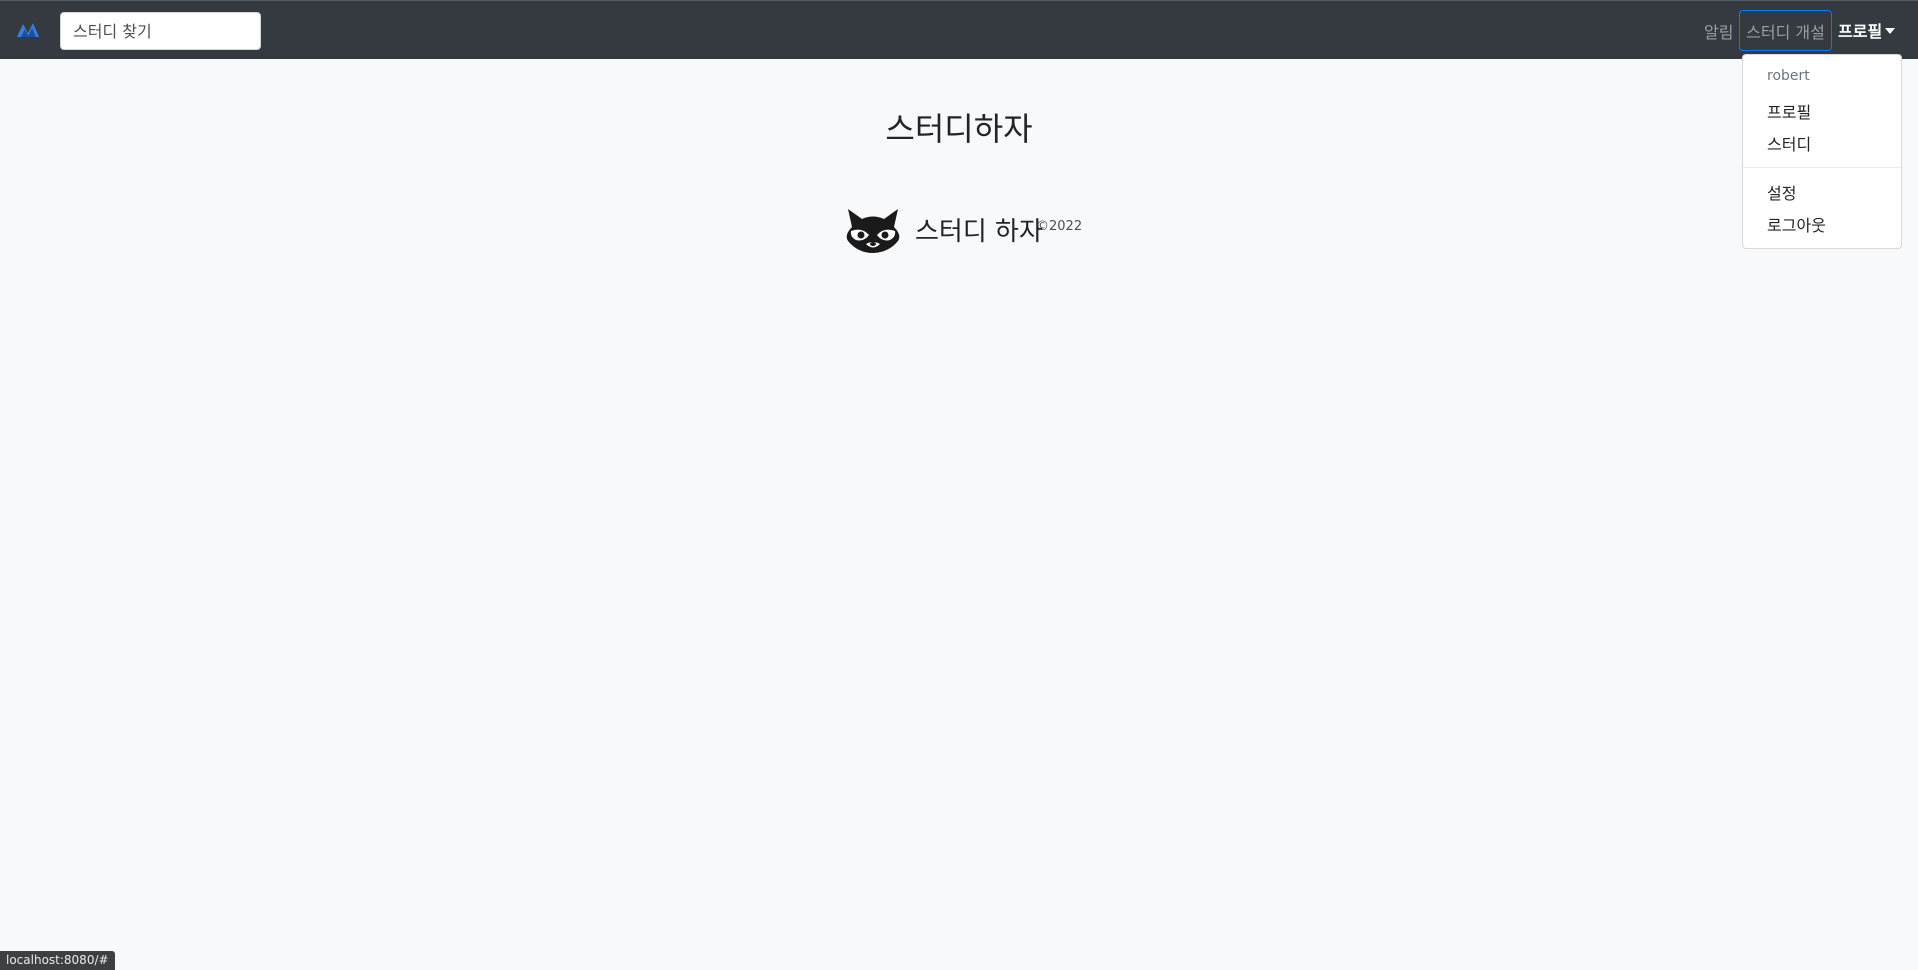 Image resolution: width=1918 pixels, height=970 pixels. Describe the element at coordinates (1781, 192) in the screenshot. I see `menu-item-settings: 설정` at that location.